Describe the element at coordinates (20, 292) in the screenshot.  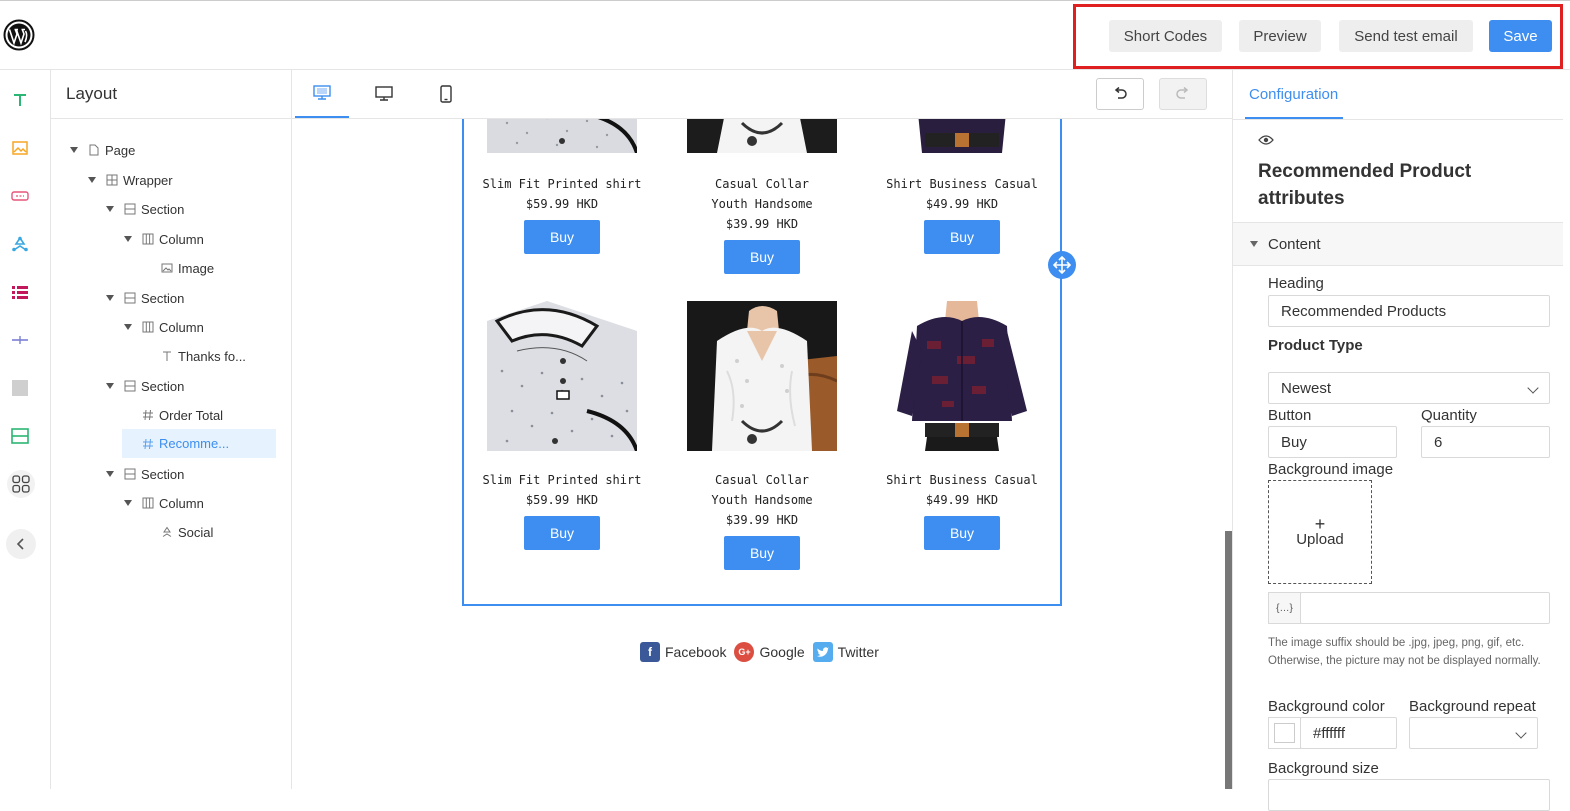
I see `list-block-icon` at that location.